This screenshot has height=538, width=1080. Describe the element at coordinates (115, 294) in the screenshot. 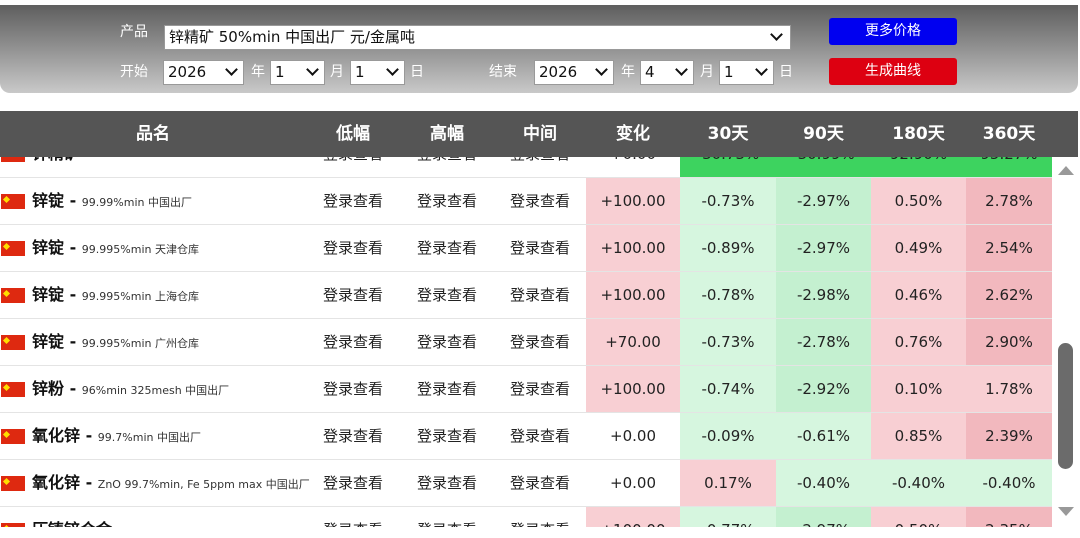

I see `product-name: 锌锭 - 99.995%min 上海仓库` at that location.